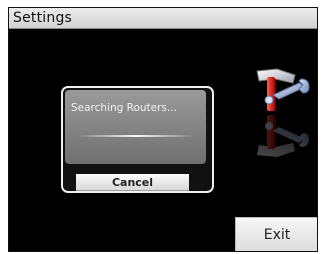 The image size is (324, 254). Describe the element at coordinates (43, 18) in the screenshot. I see `page-title: Settings` at that location.